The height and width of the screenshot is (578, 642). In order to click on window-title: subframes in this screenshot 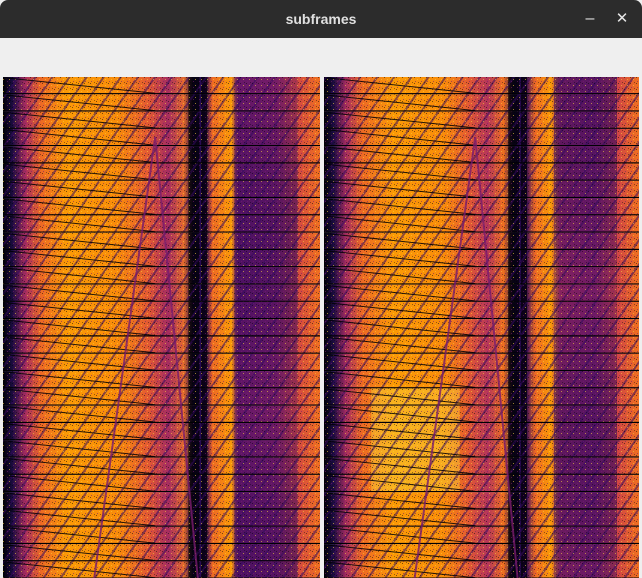, I will do `click(321, 19)`.